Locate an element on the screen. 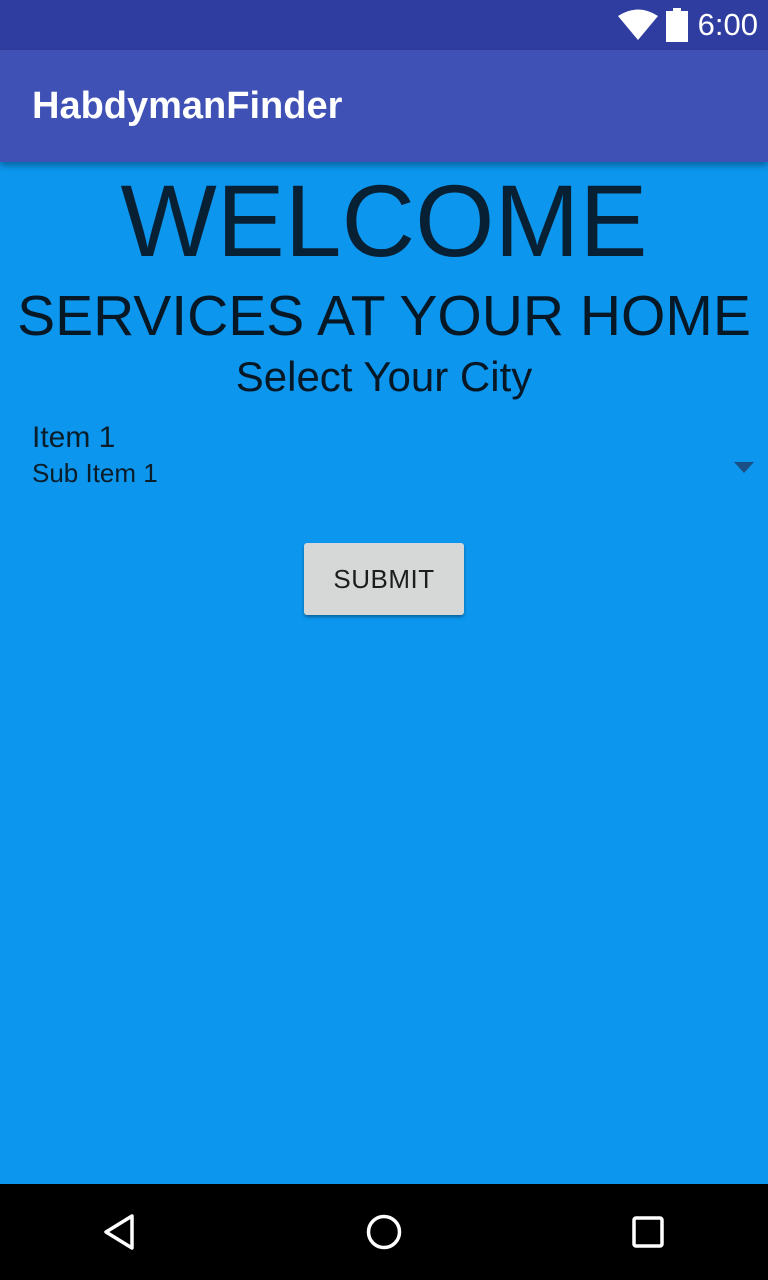 The image size is (768, 1280). battery-icon is located at coordinates (676, 25).